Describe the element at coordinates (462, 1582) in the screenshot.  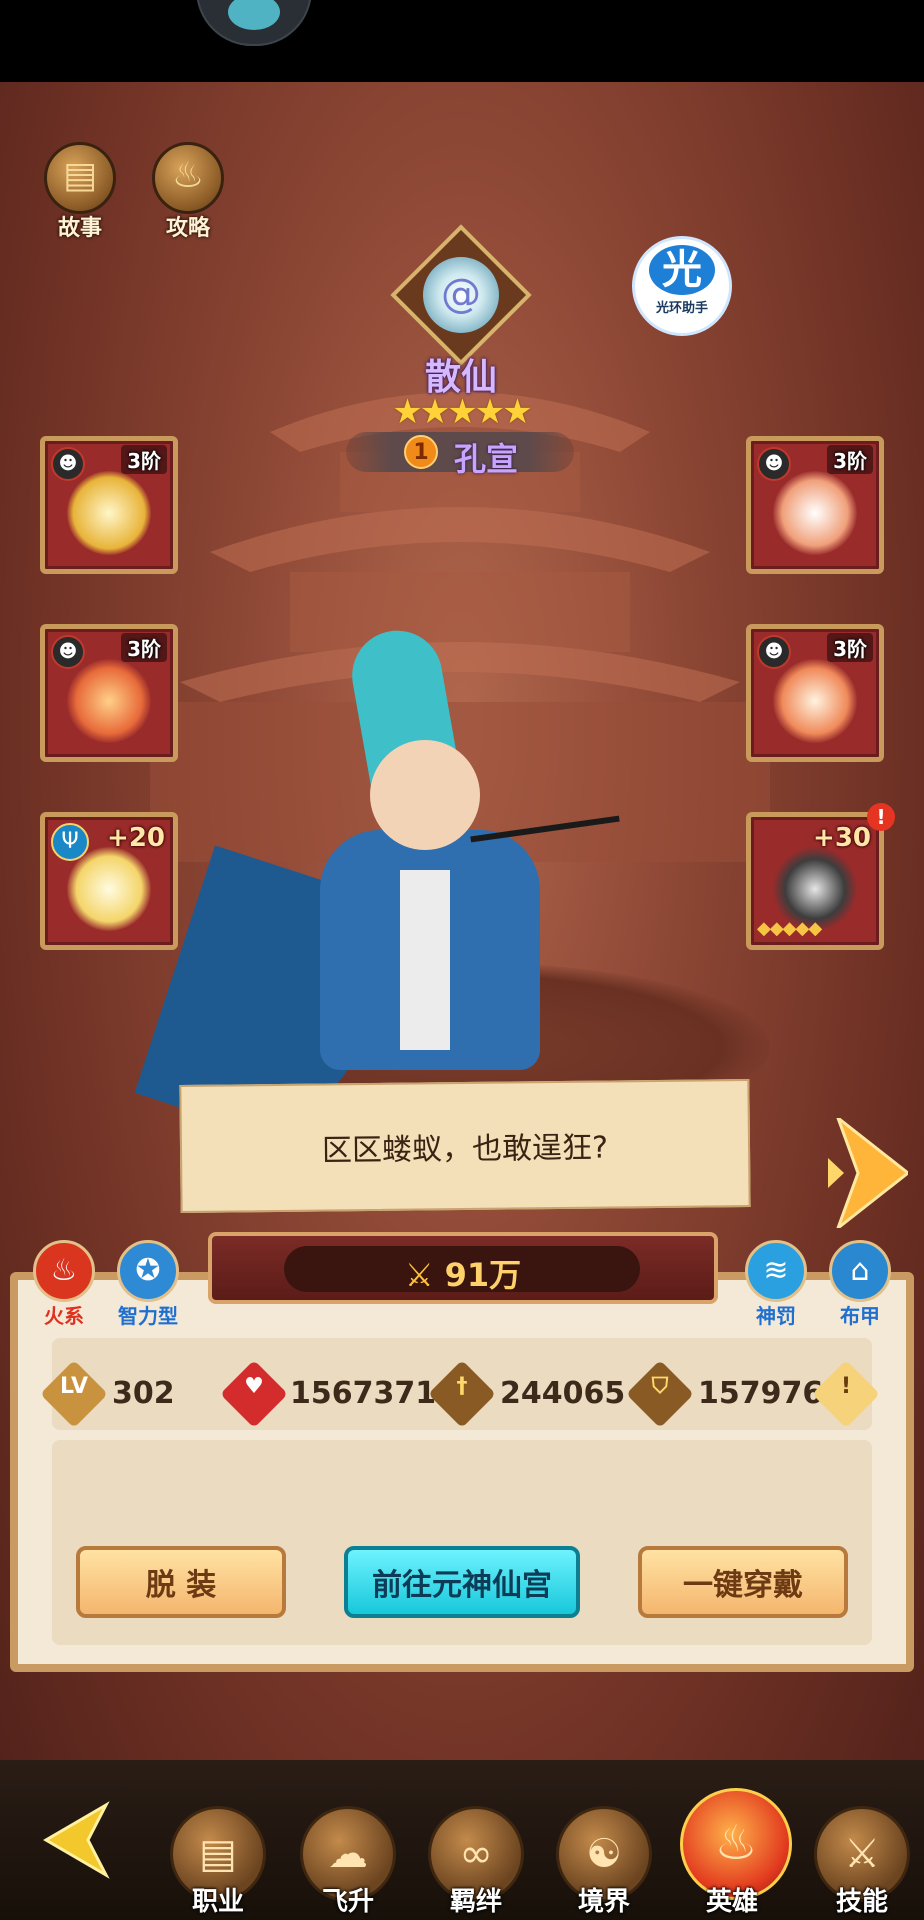
I see `goto-palace-button: 前往元神仙宫` at that location.